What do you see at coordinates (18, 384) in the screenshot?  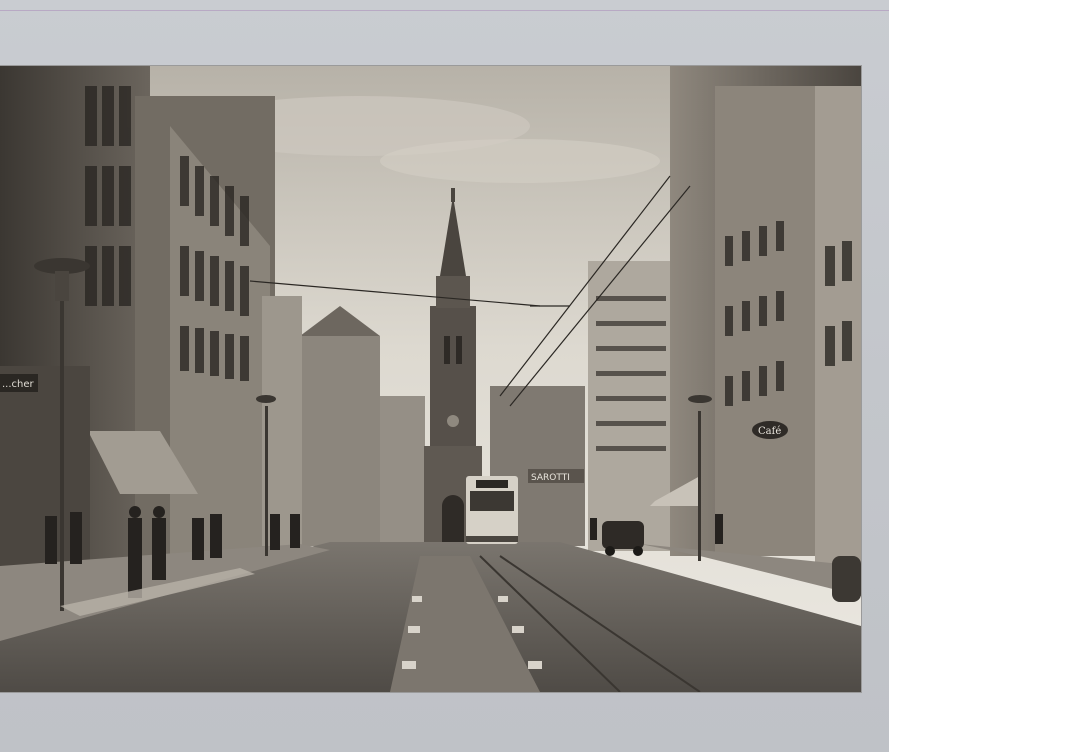 I see `shop-sign-left: ...cher` at bounding box center [18, 384].